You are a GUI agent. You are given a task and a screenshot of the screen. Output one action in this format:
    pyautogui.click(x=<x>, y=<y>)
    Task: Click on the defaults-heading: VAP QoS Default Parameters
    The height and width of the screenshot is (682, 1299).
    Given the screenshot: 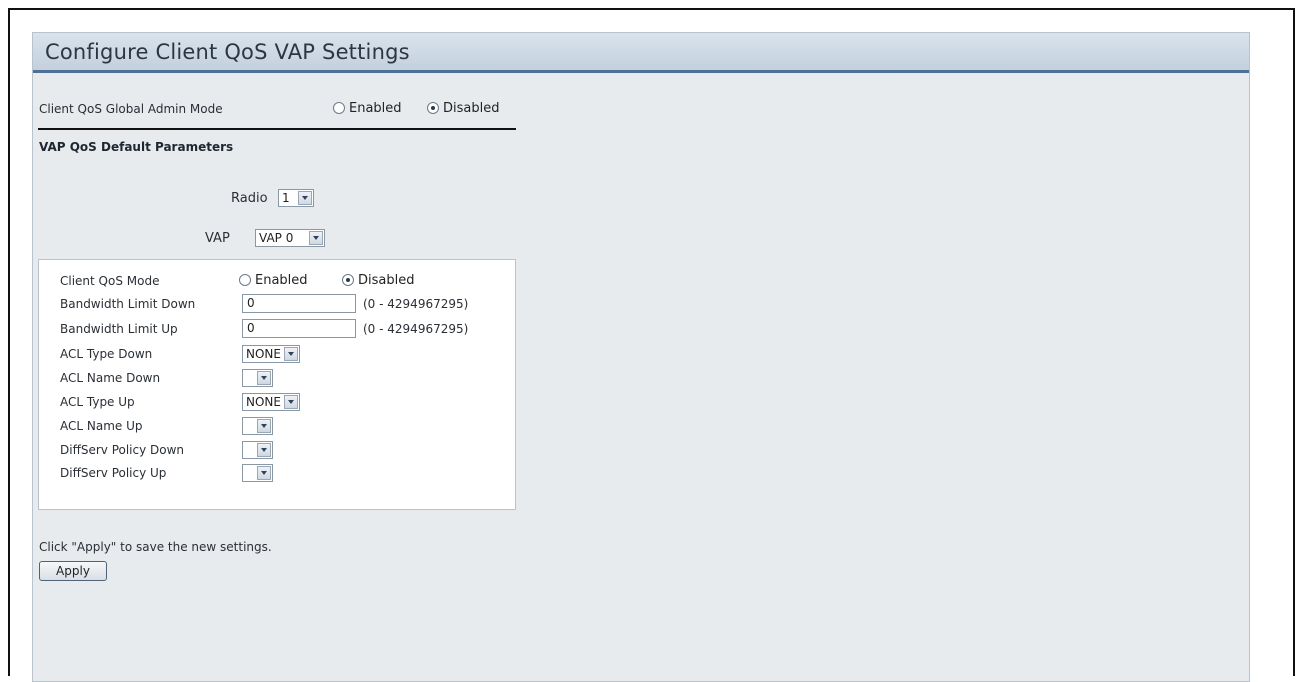 What is the action you would take?
    pyautogui.click(x=136, y=147)
    